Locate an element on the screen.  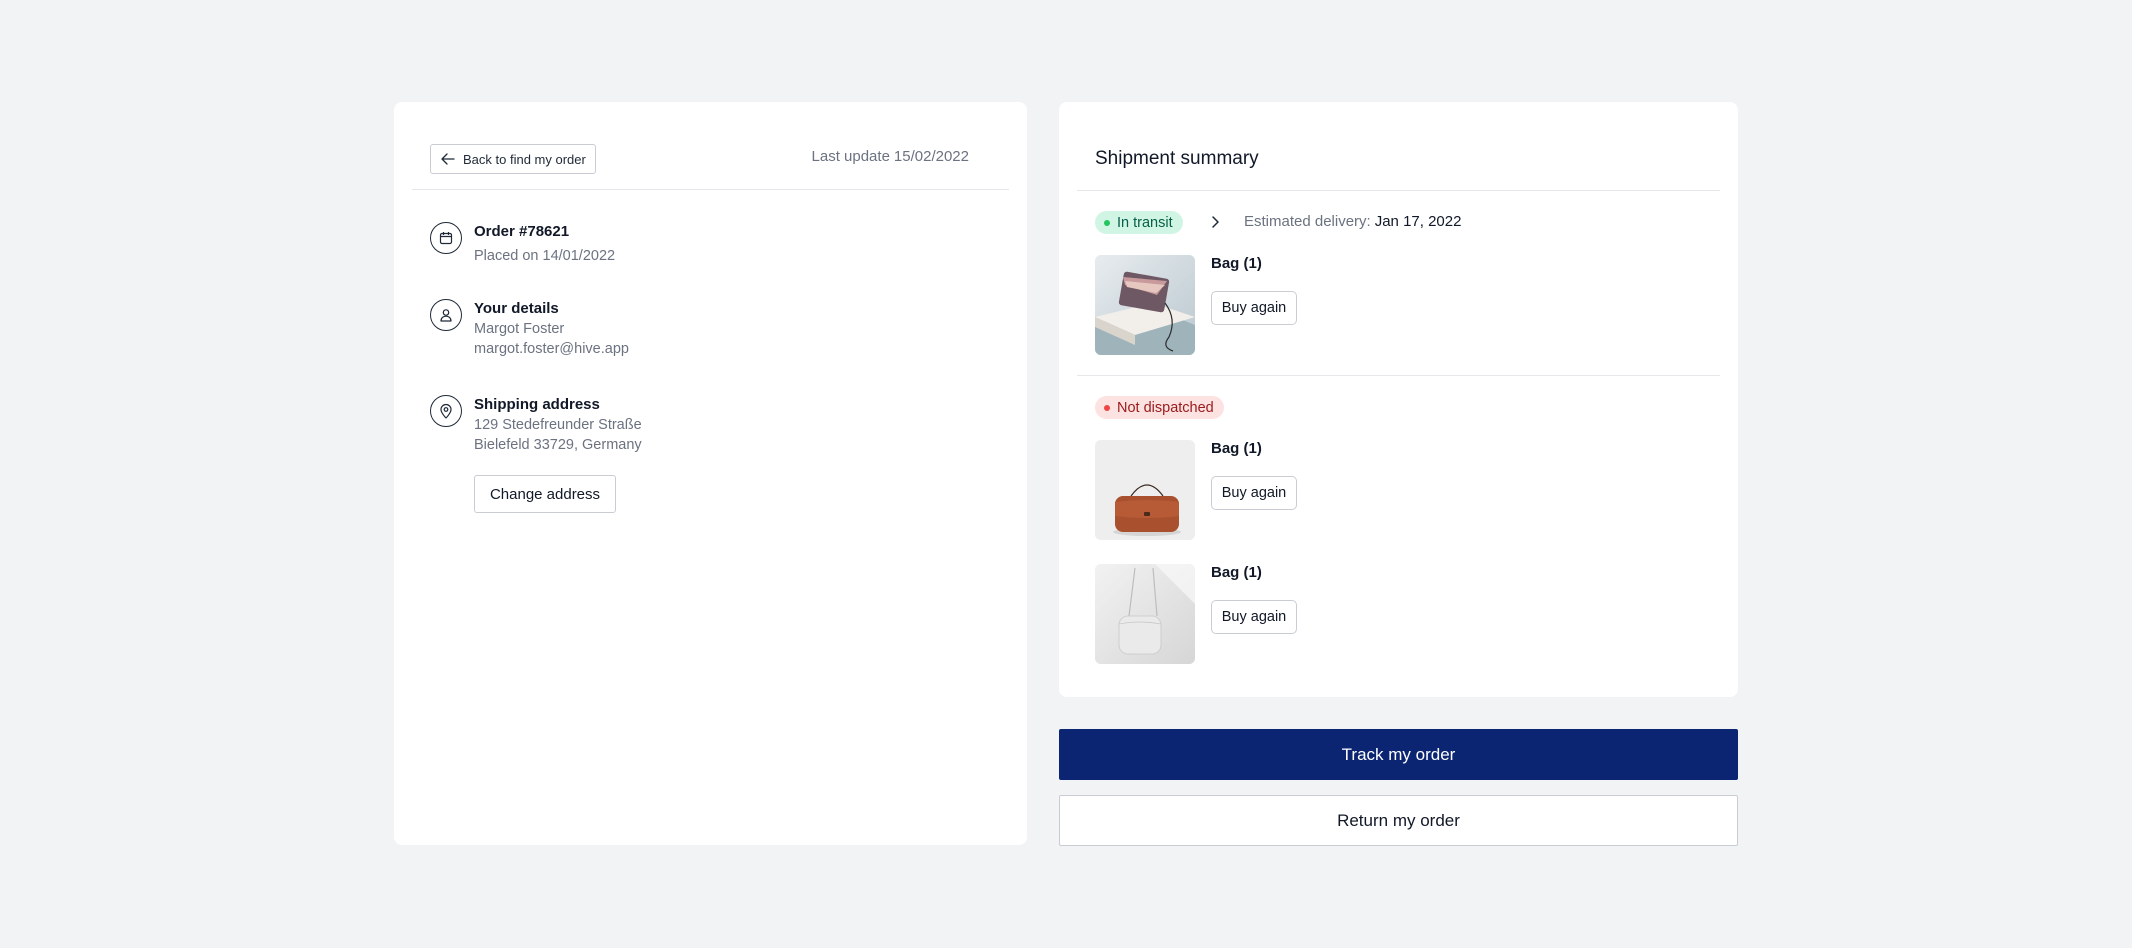
estimated-delivery-date: Jan 17, 2022 is located at coordinates (1418, 221).